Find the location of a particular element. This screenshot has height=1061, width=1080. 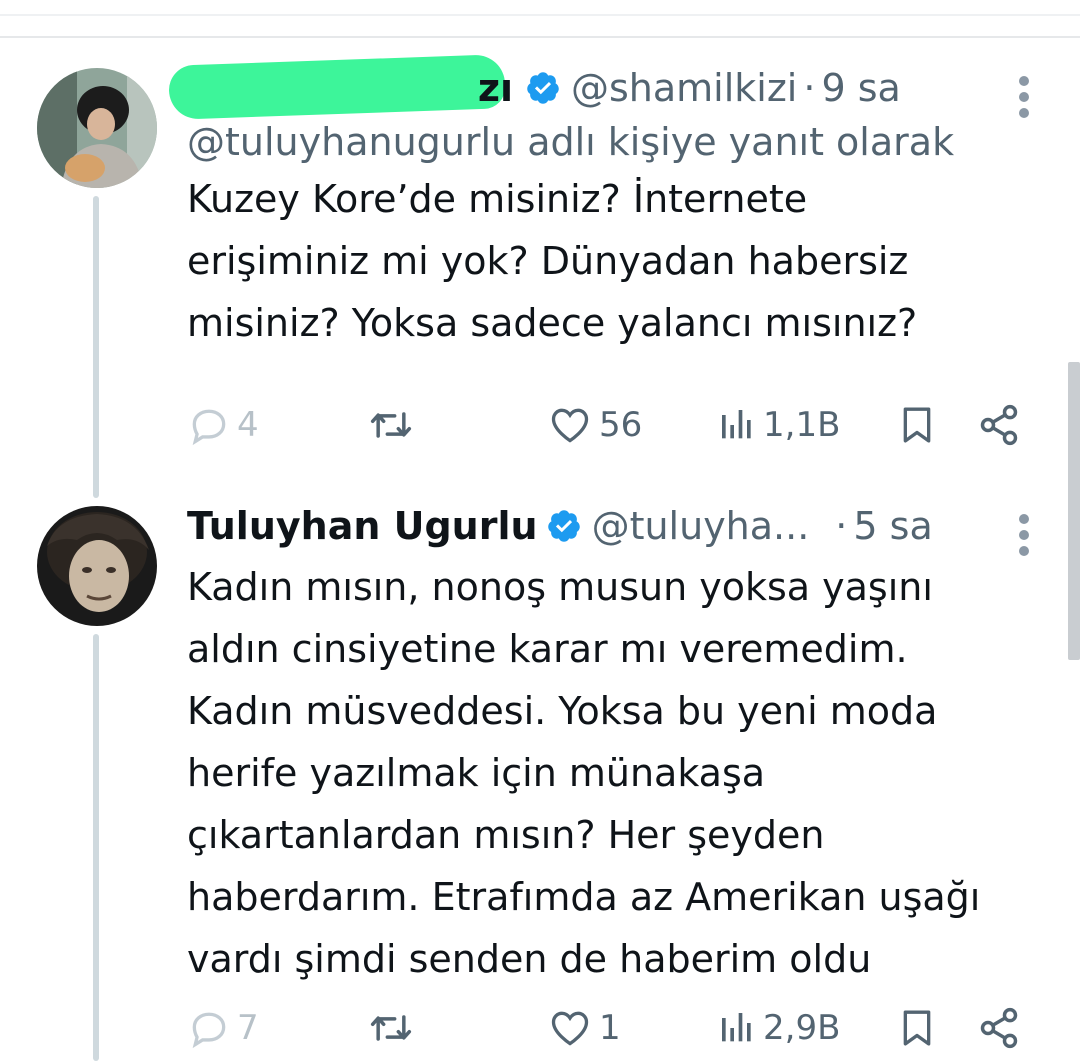

tweet-text-line: çıkartanlardan mısın? Her şeyden is located at coordinates (506, 835).